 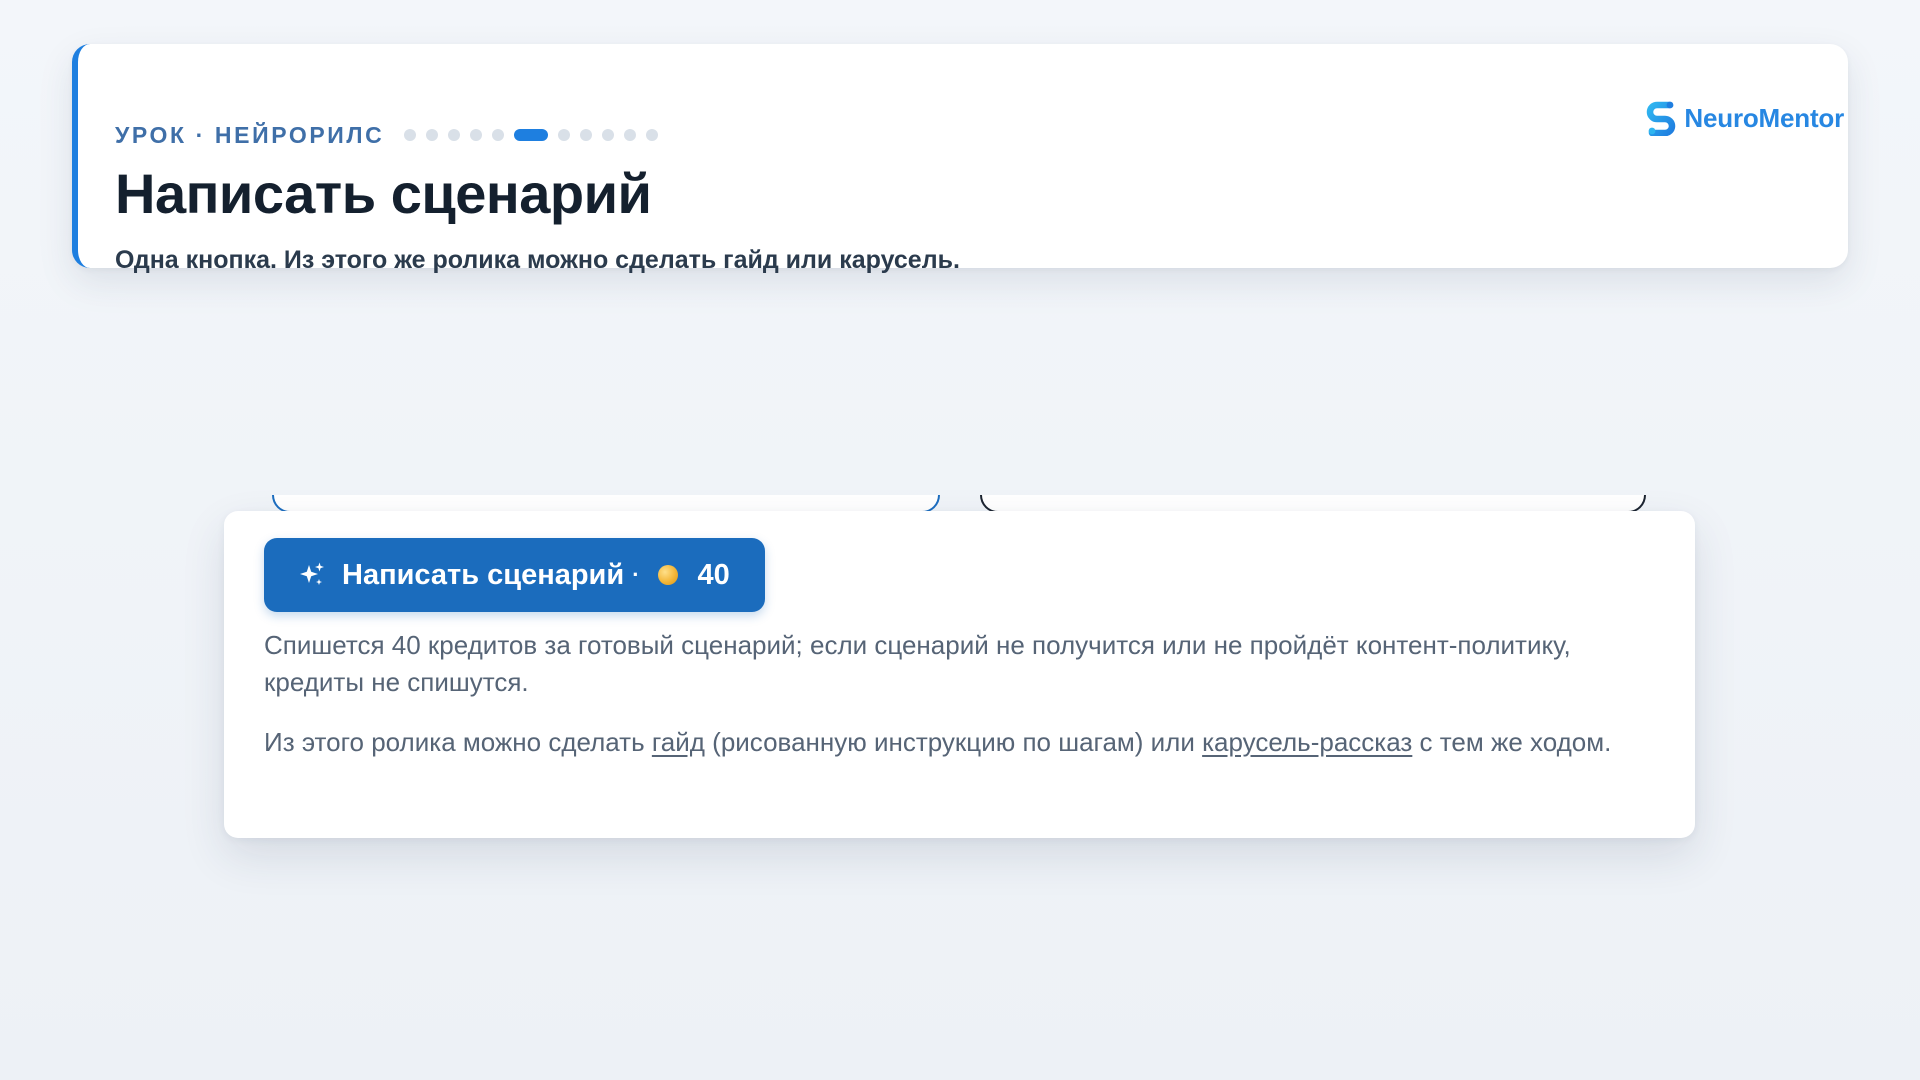 What do you see at coordinates (1661, 118) in the screenshot?
I see `neuromentor-logo-icon` at bounding box center [1661, 118].